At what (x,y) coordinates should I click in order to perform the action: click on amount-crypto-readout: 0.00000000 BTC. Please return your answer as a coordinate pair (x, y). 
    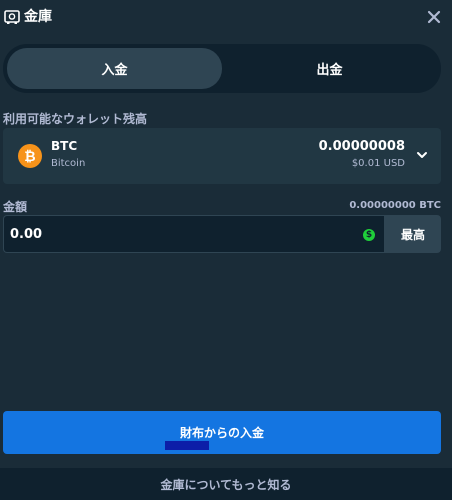
    Looking at the image, I should click on (395, 205).